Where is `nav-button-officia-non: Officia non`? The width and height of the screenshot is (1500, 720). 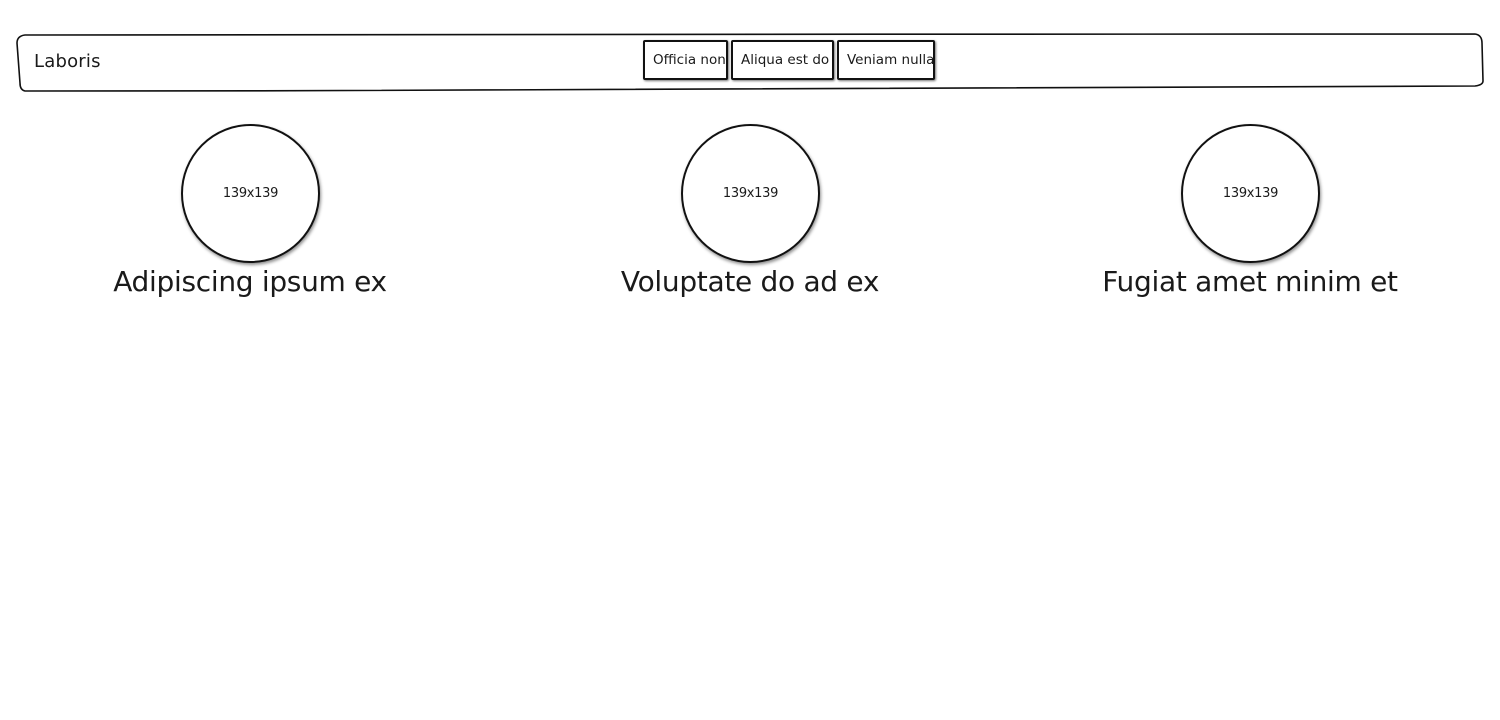 nav-button-officia-non: Officia non is located at coordinates (685, 60).